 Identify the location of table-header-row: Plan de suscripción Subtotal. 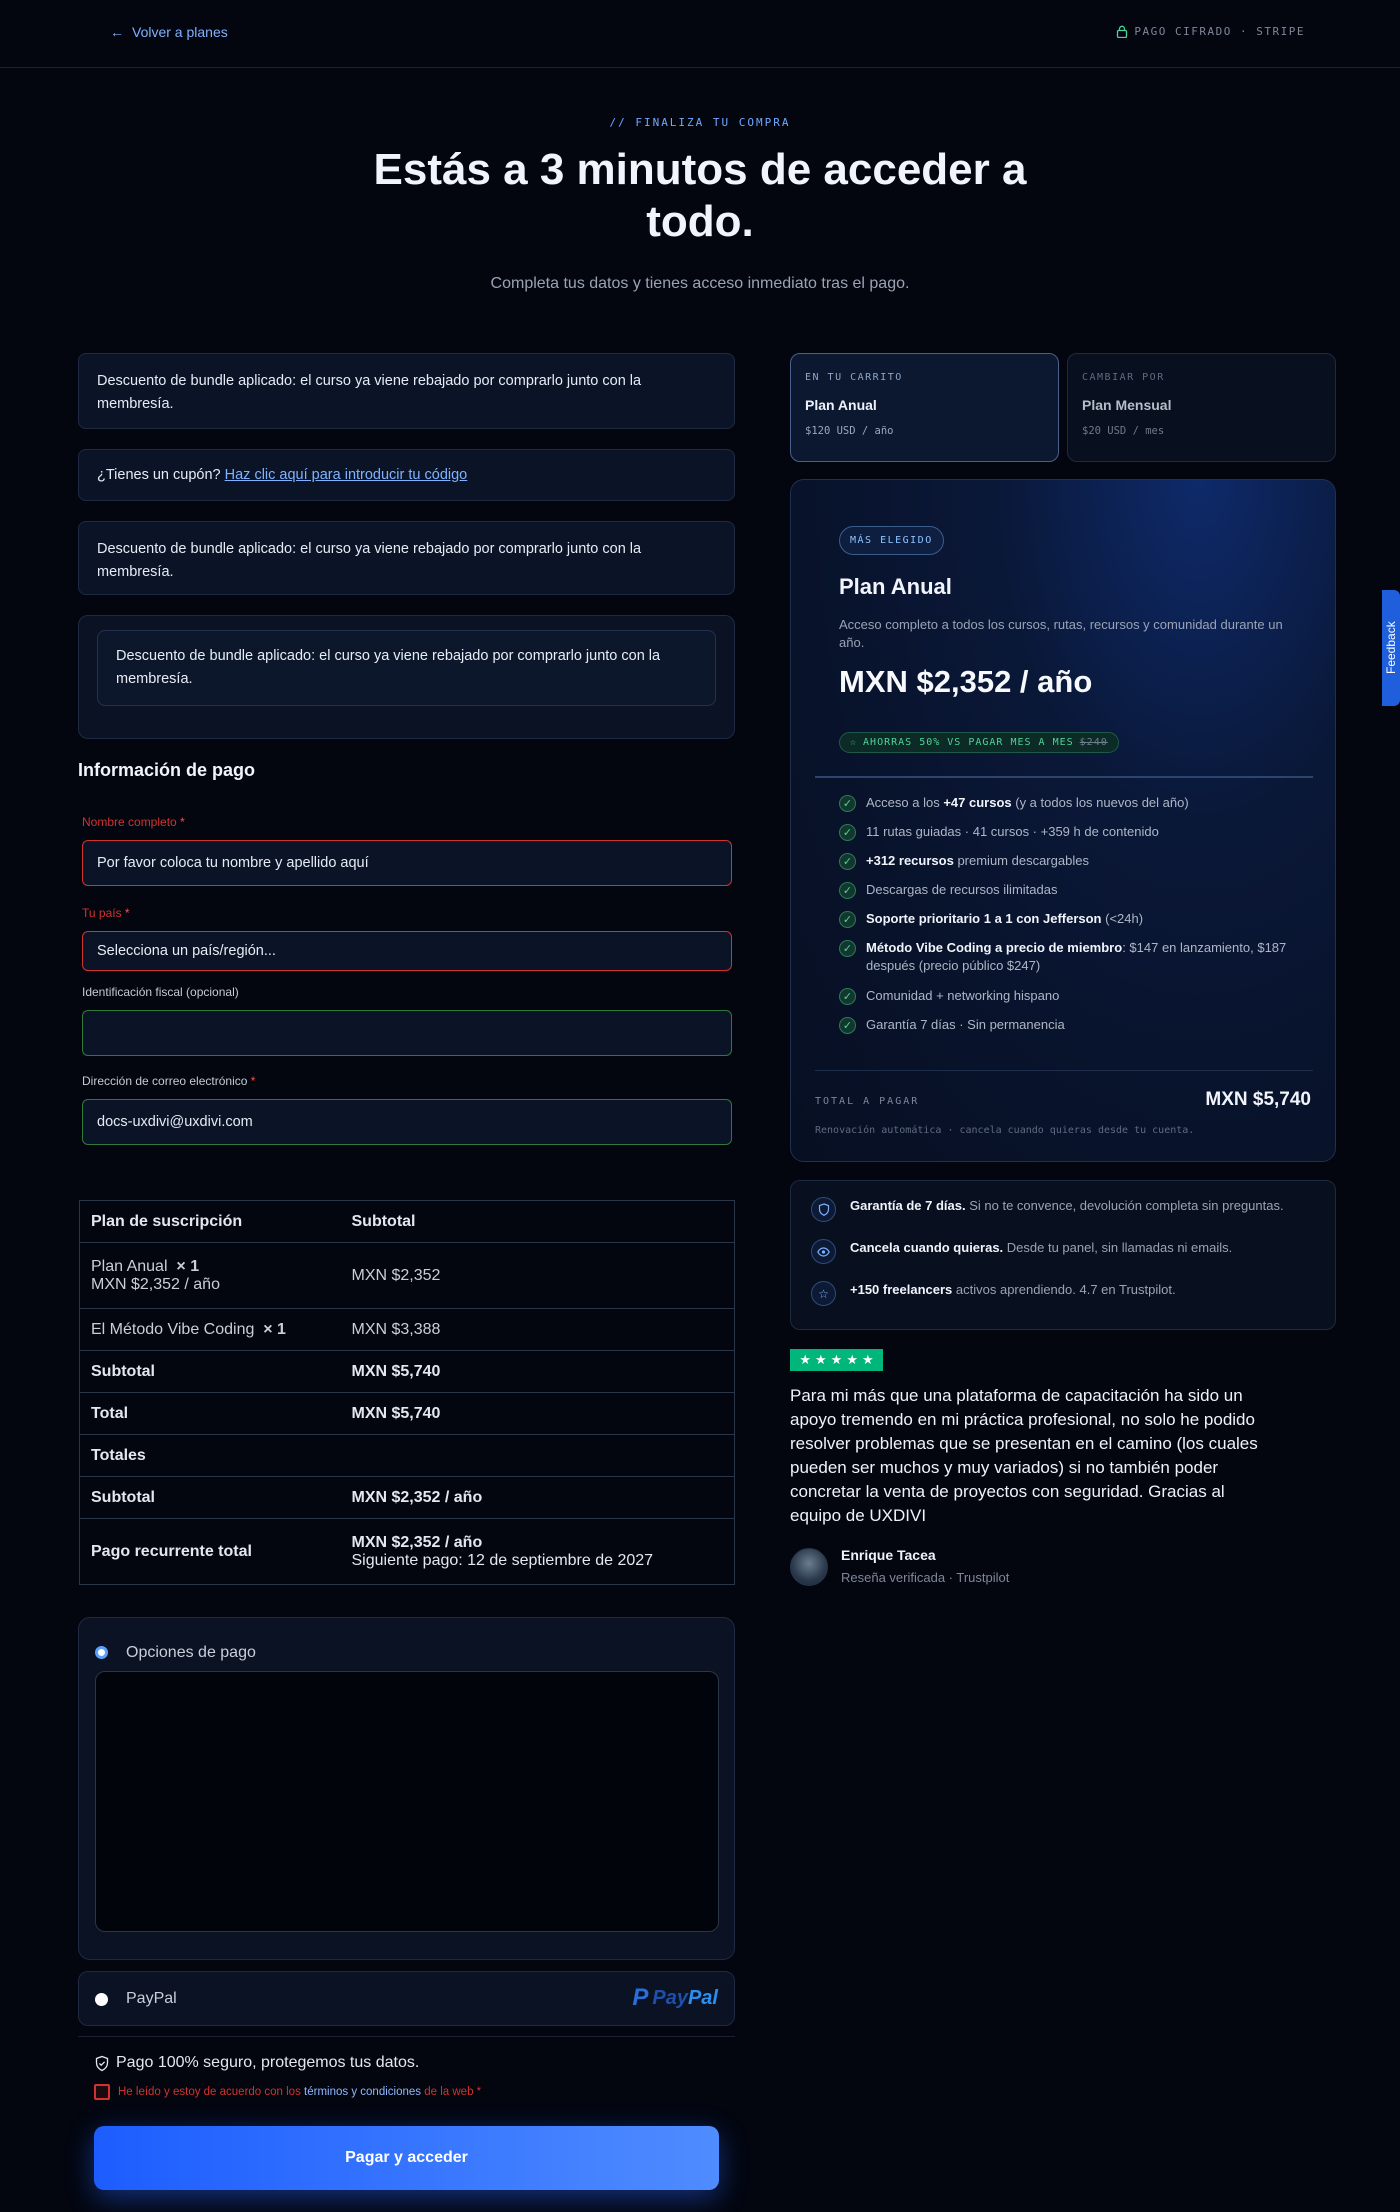
(407, 1221).